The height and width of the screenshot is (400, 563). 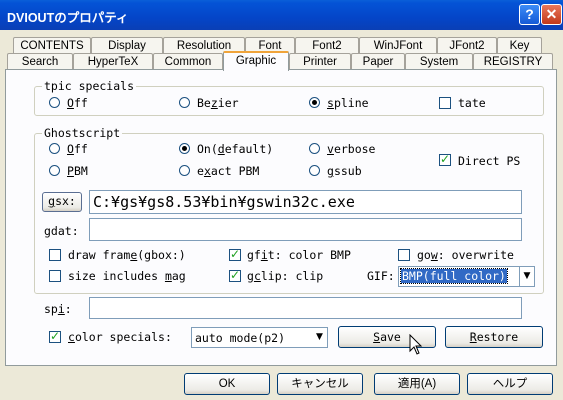 What do you see at coordinates (184, 170) in the screenshot?
I see `gs-exact-pbm-radio` at bounding box center [184, 170].